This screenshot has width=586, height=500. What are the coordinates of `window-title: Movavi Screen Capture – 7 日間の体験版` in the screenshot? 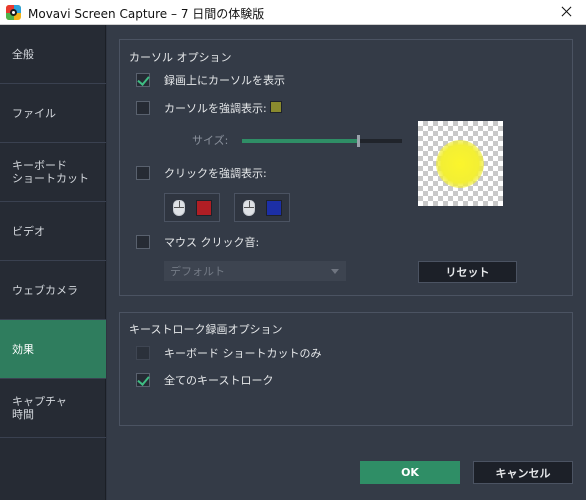 It's located at (146, 14).